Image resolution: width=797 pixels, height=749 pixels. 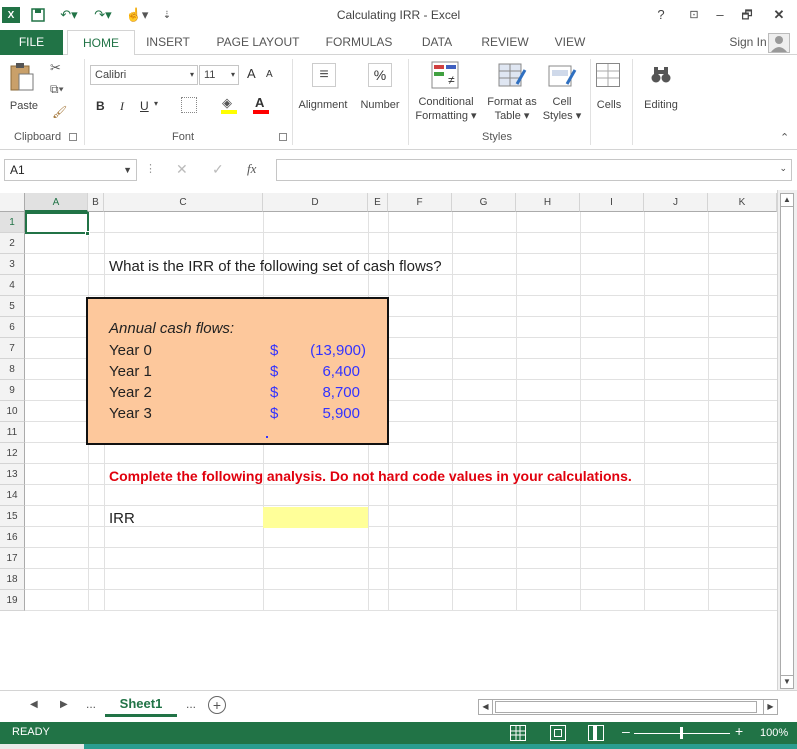 I want to click on ribbon-display-button: ⊡, so click(x=694, y=15).